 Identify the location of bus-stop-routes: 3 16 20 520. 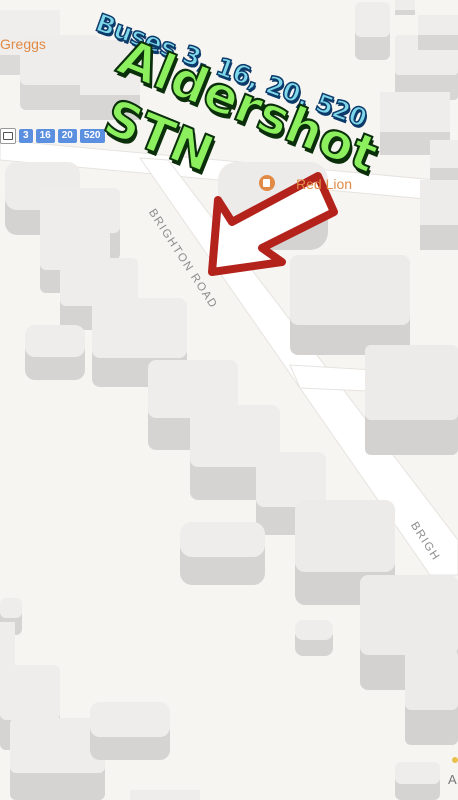
(52, 136).